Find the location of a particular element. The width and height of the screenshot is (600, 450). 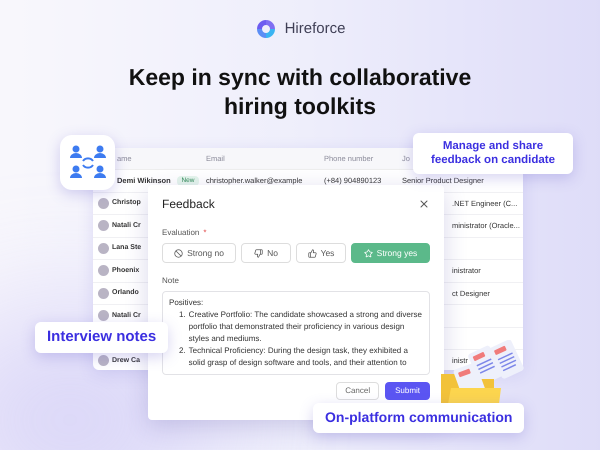

note-item: Creative Portfolio: The candidate showcased a strong and diverse portfolio that demonstrated their proficiency in various design styles and mediums. is located at coordinates (305, 327).